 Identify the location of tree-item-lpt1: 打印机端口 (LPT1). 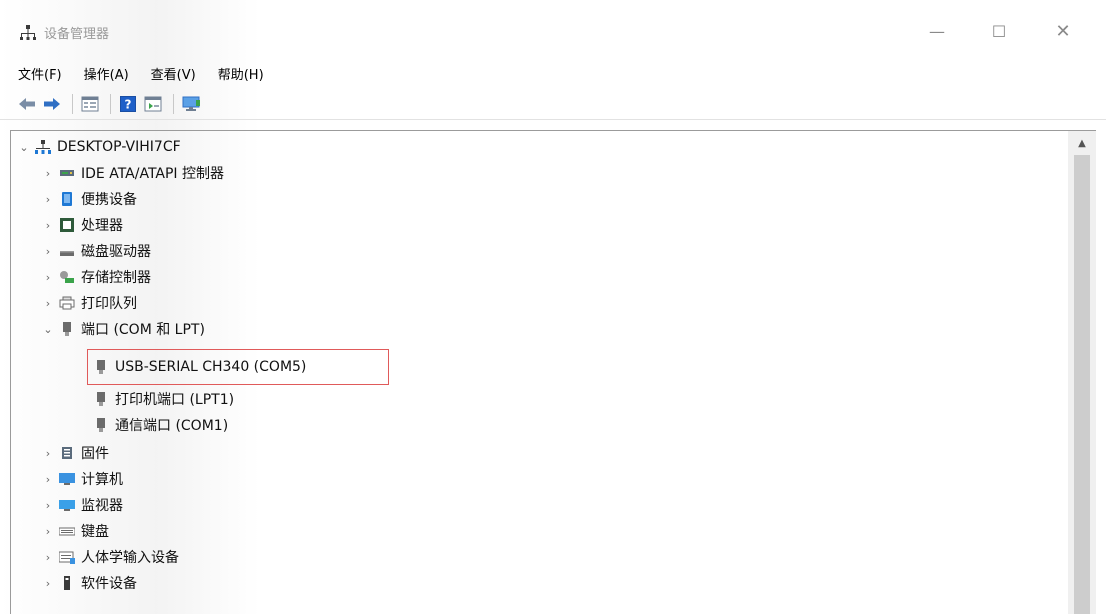
(161, 399).